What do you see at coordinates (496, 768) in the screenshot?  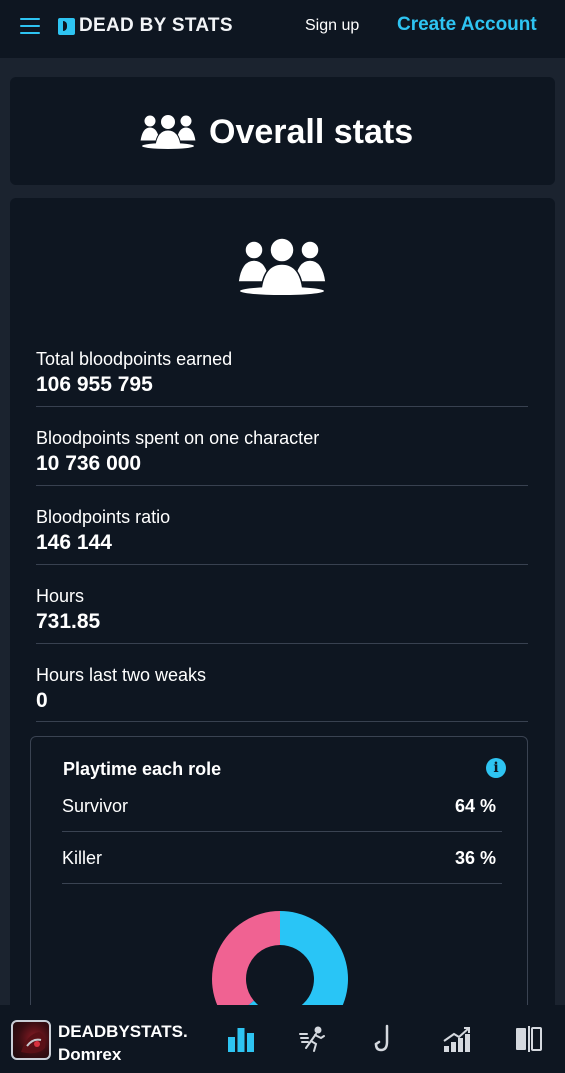 I see `info-icon: i` at bounding box center [496, 768].